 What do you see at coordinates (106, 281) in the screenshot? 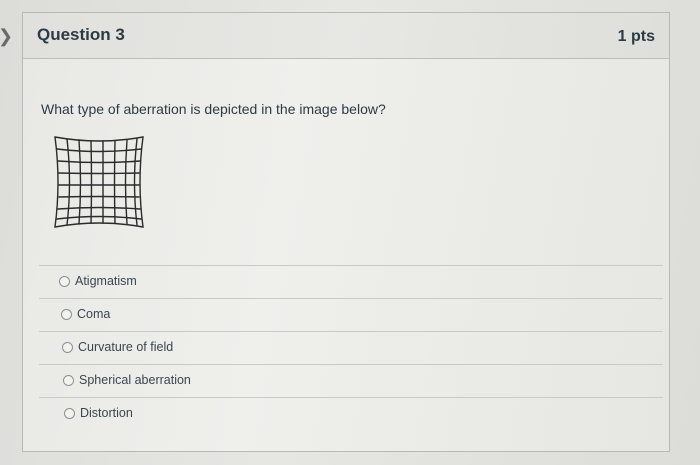
I see `answer-label: Atigmatism` at bounding box center [106, 281].